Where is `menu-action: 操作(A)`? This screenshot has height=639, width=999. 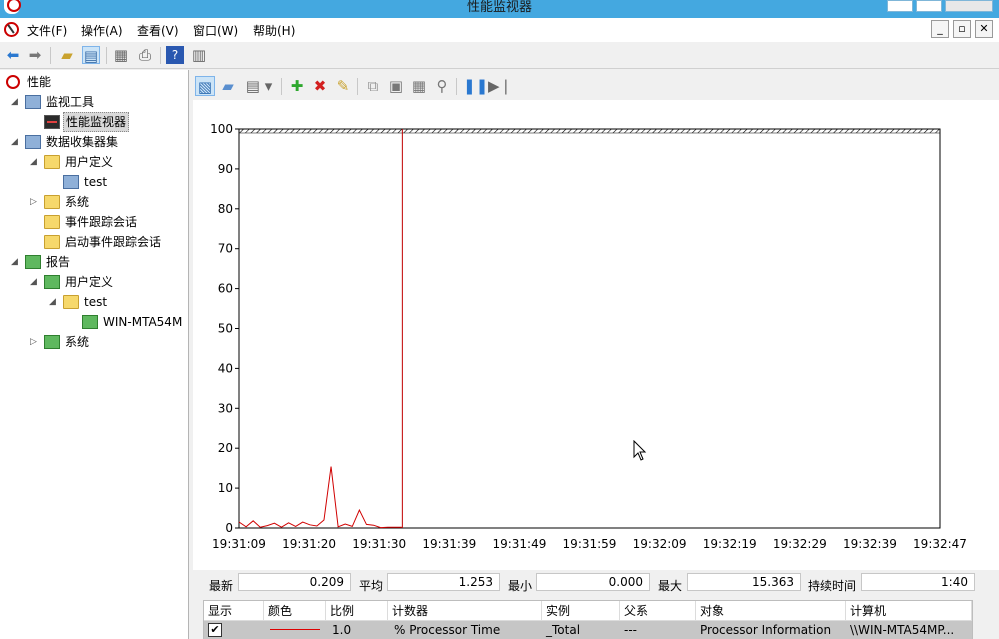
menu-action: 操作(A) is located at coordinates (102, 30).